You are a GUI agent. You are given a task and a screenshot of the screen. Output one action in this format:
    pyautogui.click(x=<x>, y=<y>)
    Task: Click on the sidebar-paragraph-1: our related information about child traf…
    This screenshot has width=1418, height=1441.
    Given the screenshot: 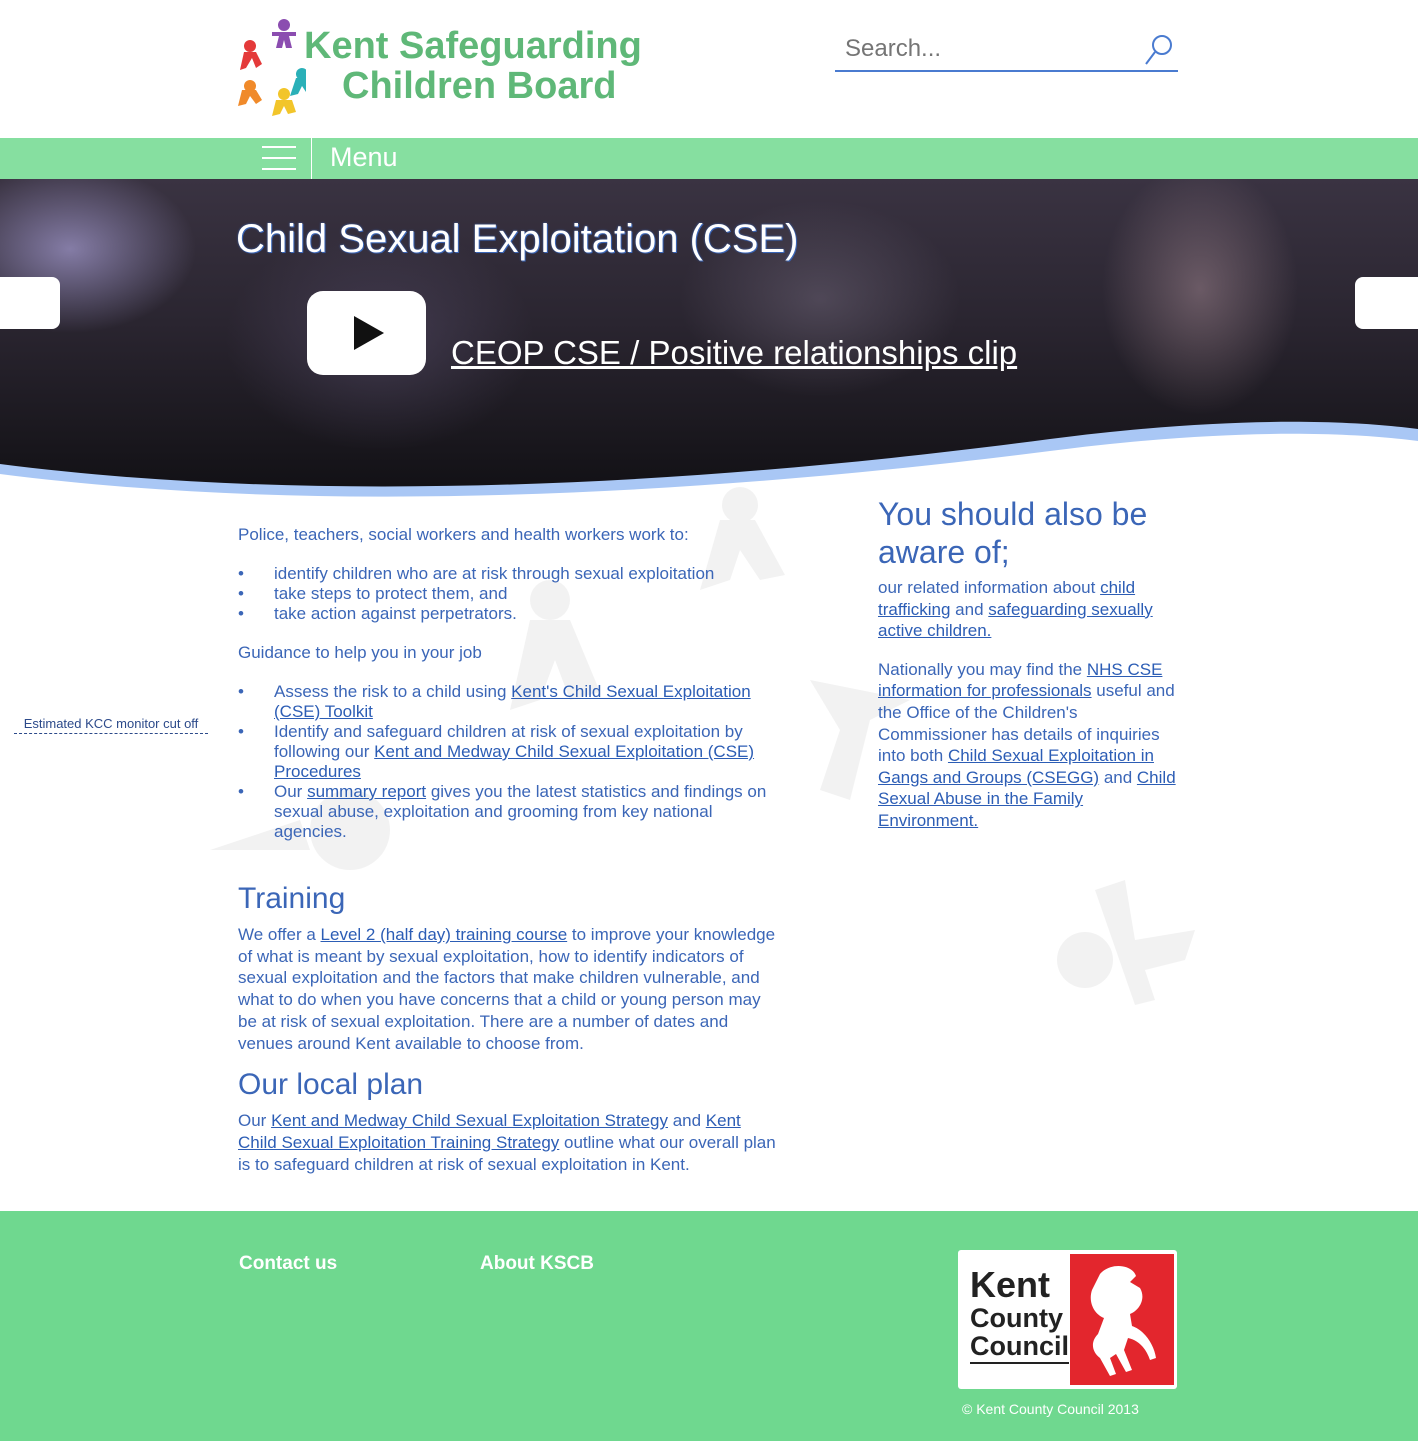 What is the action you would take?
    pyautogui.click(x=1028, y=609)
    